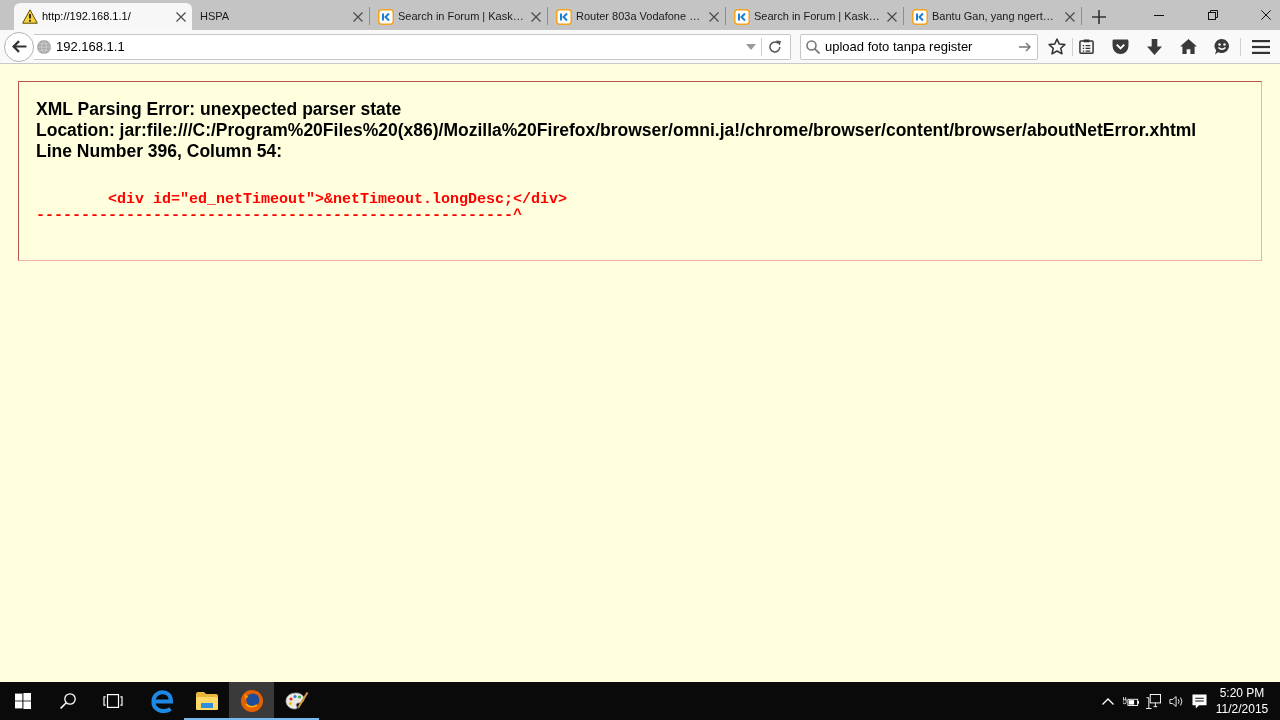 The width and height of the screenshot is (1280, 720). I want to click on message-icon, so click(1199, 701).